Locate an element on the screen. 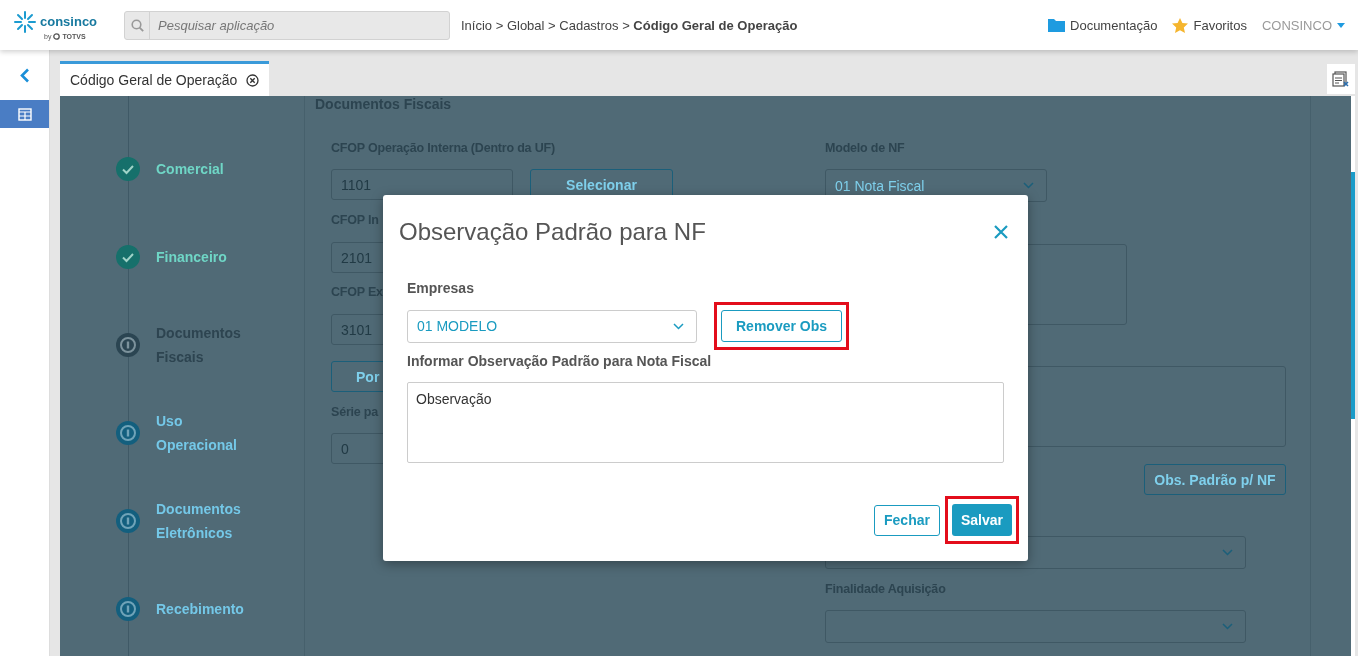 This screenshot has width=1358, height=656. scrollbar is located at coordinates (1353, 295).